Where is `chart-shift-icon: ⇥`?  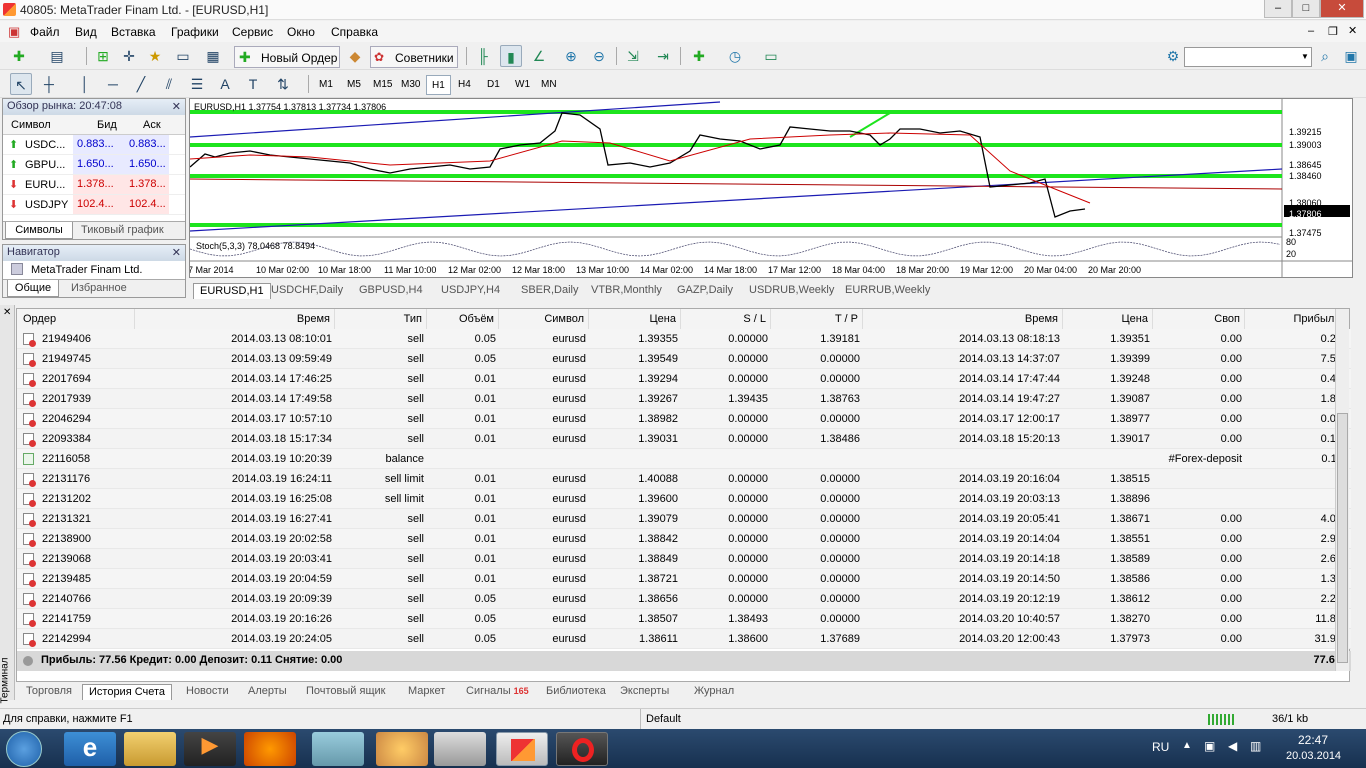 chart-shift-icon: ⇥ is located at coordinates (663, 56).